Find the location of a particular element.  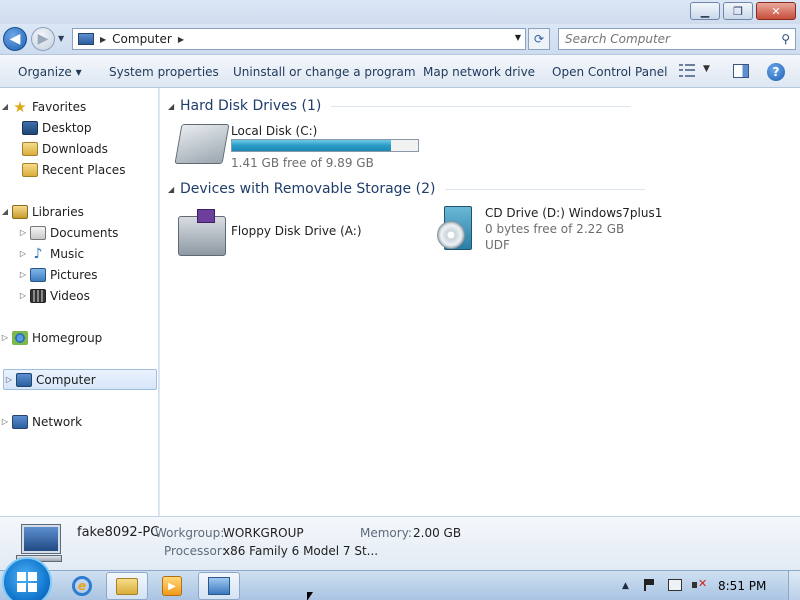

sidebar-item-computer: ▷ Computer is located at coordinates (80, 379).